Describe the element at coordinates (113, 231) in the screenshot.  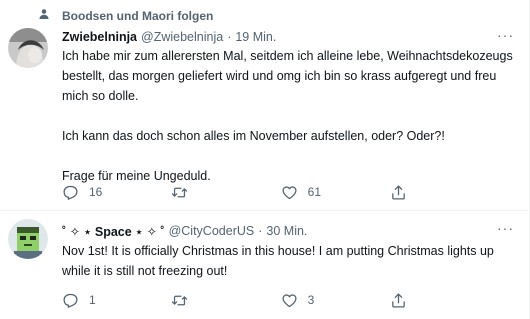
I see `display-name: ˚ ✧ ⋆ Space ⋆ ✧ ˚` at that location.